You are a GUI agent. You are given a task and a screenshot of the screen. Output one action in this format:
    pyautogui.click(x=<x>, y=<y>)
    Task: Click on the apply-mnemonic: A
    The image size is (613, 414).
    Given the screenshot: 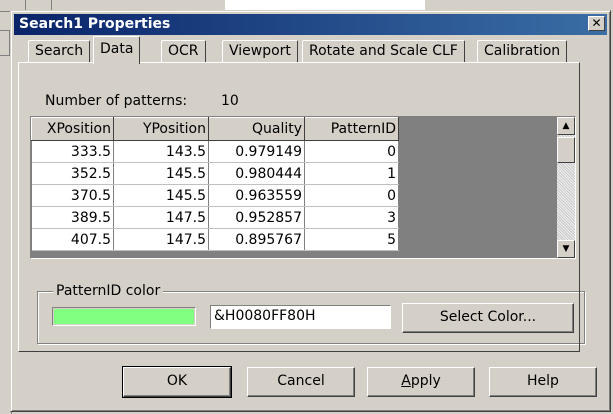 What is the action you would take?
    pyautogui.click(x=406, y=381)
    